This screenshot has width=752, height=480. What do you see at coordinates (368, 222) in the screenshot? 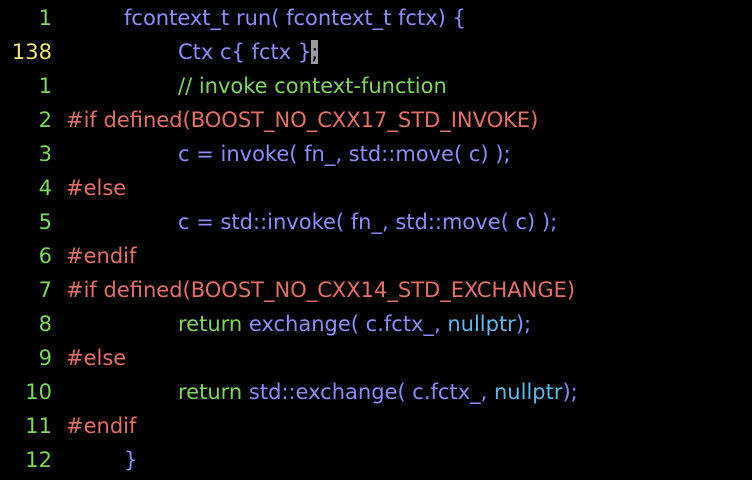
I see `code-token-default: c = std::invoke( fn_, std::move( c) );` at bounding box center [368, 222].